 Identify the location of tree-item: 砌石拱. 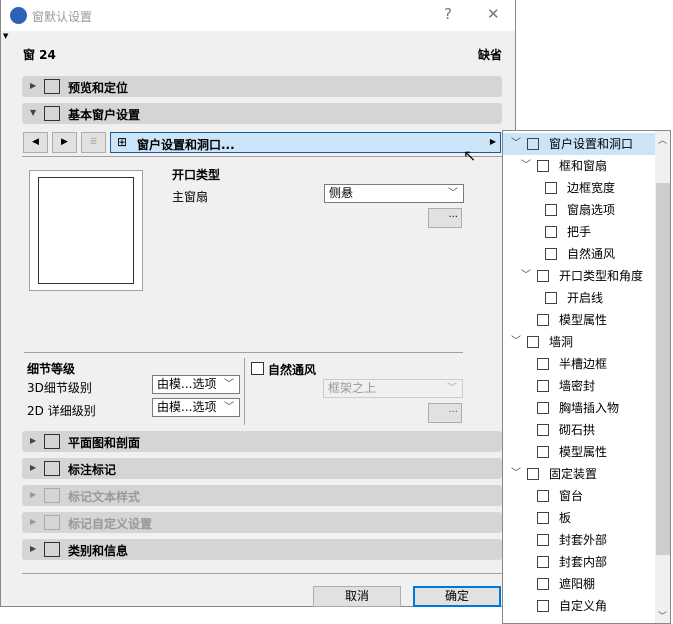
(579, 430).